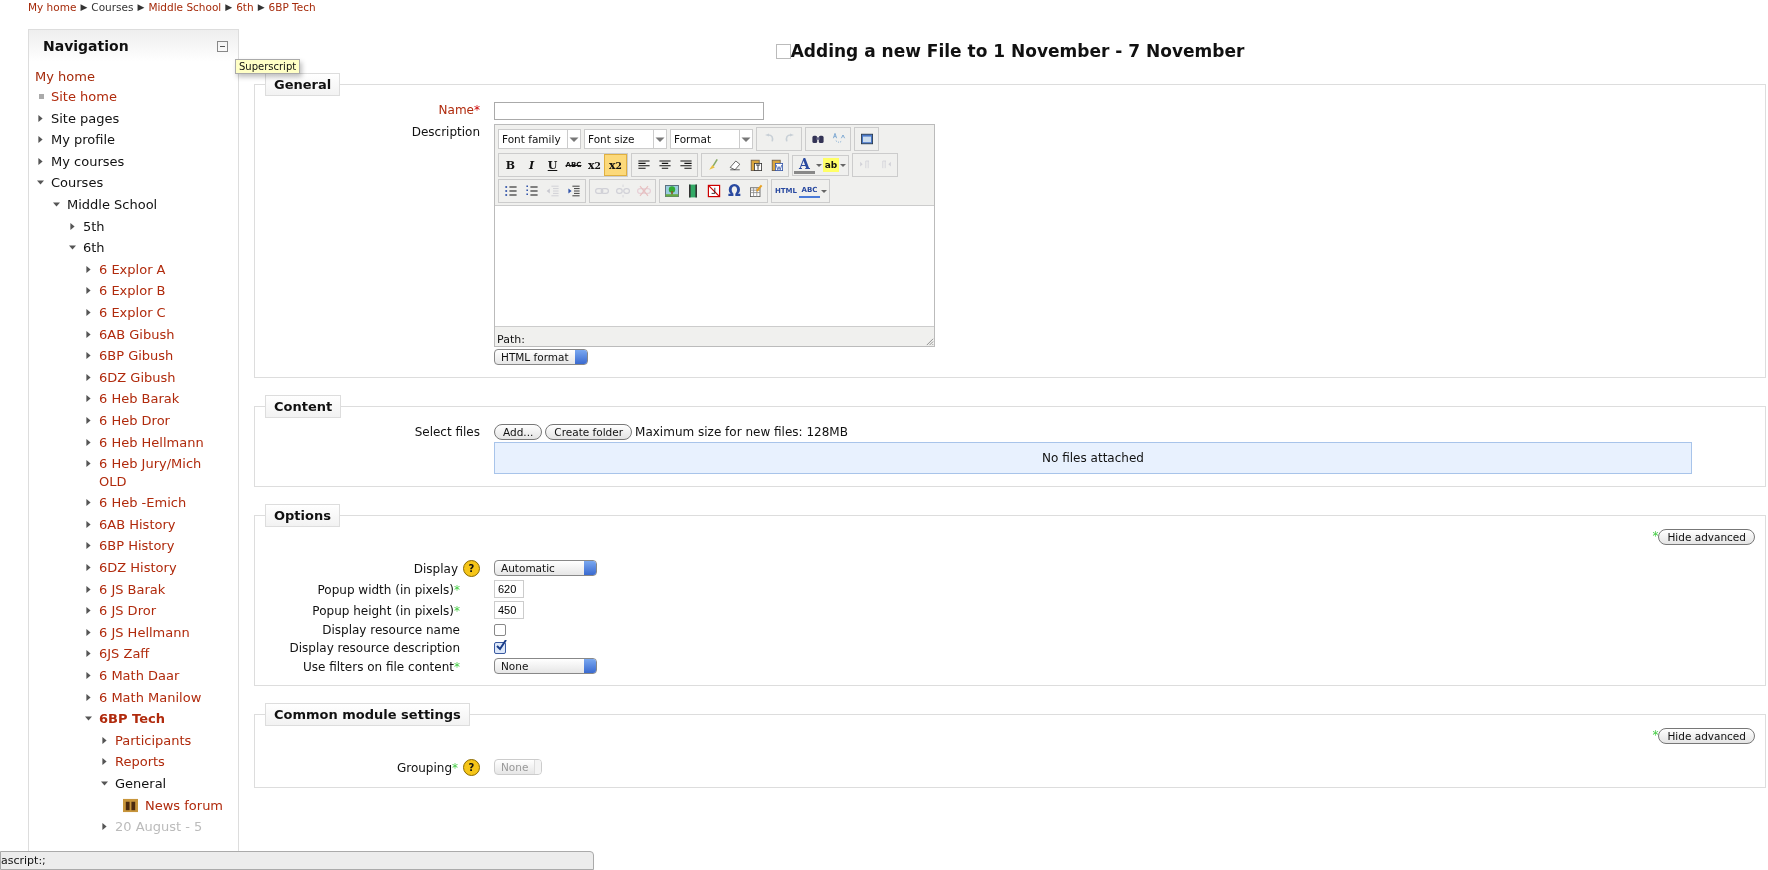  Describe the element at coordinates (77, 183) in the screenshot. I see `nav-item: Courses` at that location.